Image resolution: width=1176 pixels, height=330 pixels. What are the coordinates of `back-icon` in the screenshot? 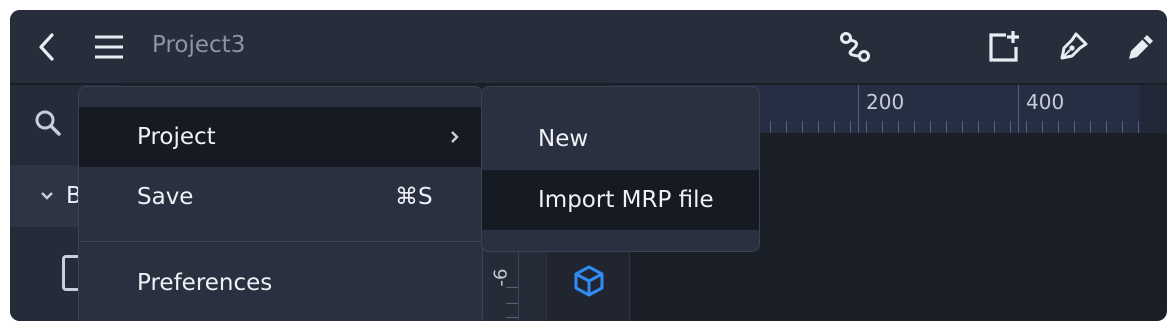 It's located at (47, 47).